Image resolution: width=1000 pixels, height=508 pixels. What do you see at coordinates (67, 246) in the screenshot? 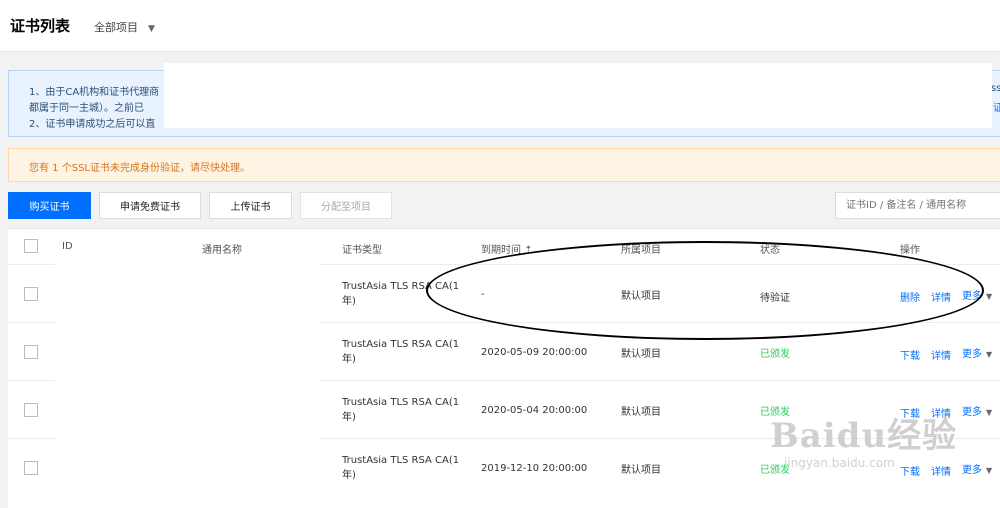
I see `col-header-id: ID` at bounding box center [67, 246].